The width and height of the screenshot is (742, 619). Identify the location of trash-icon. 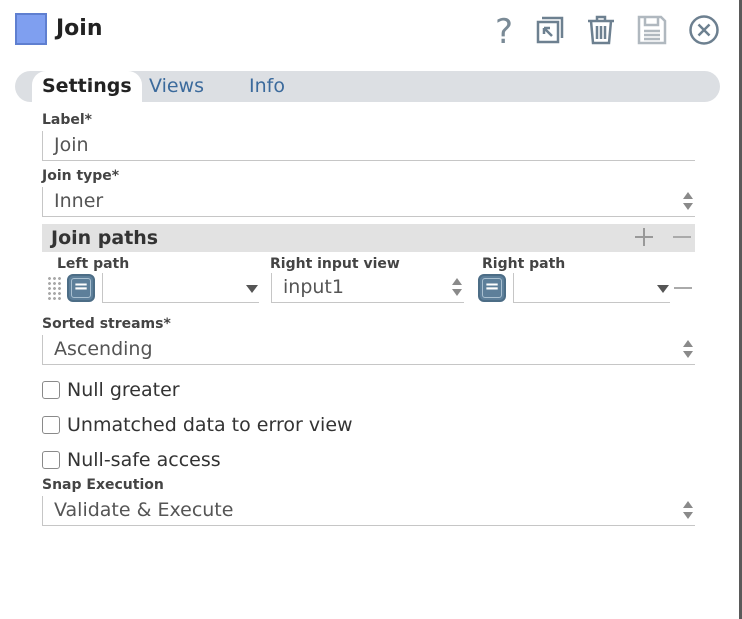
(601, 30).